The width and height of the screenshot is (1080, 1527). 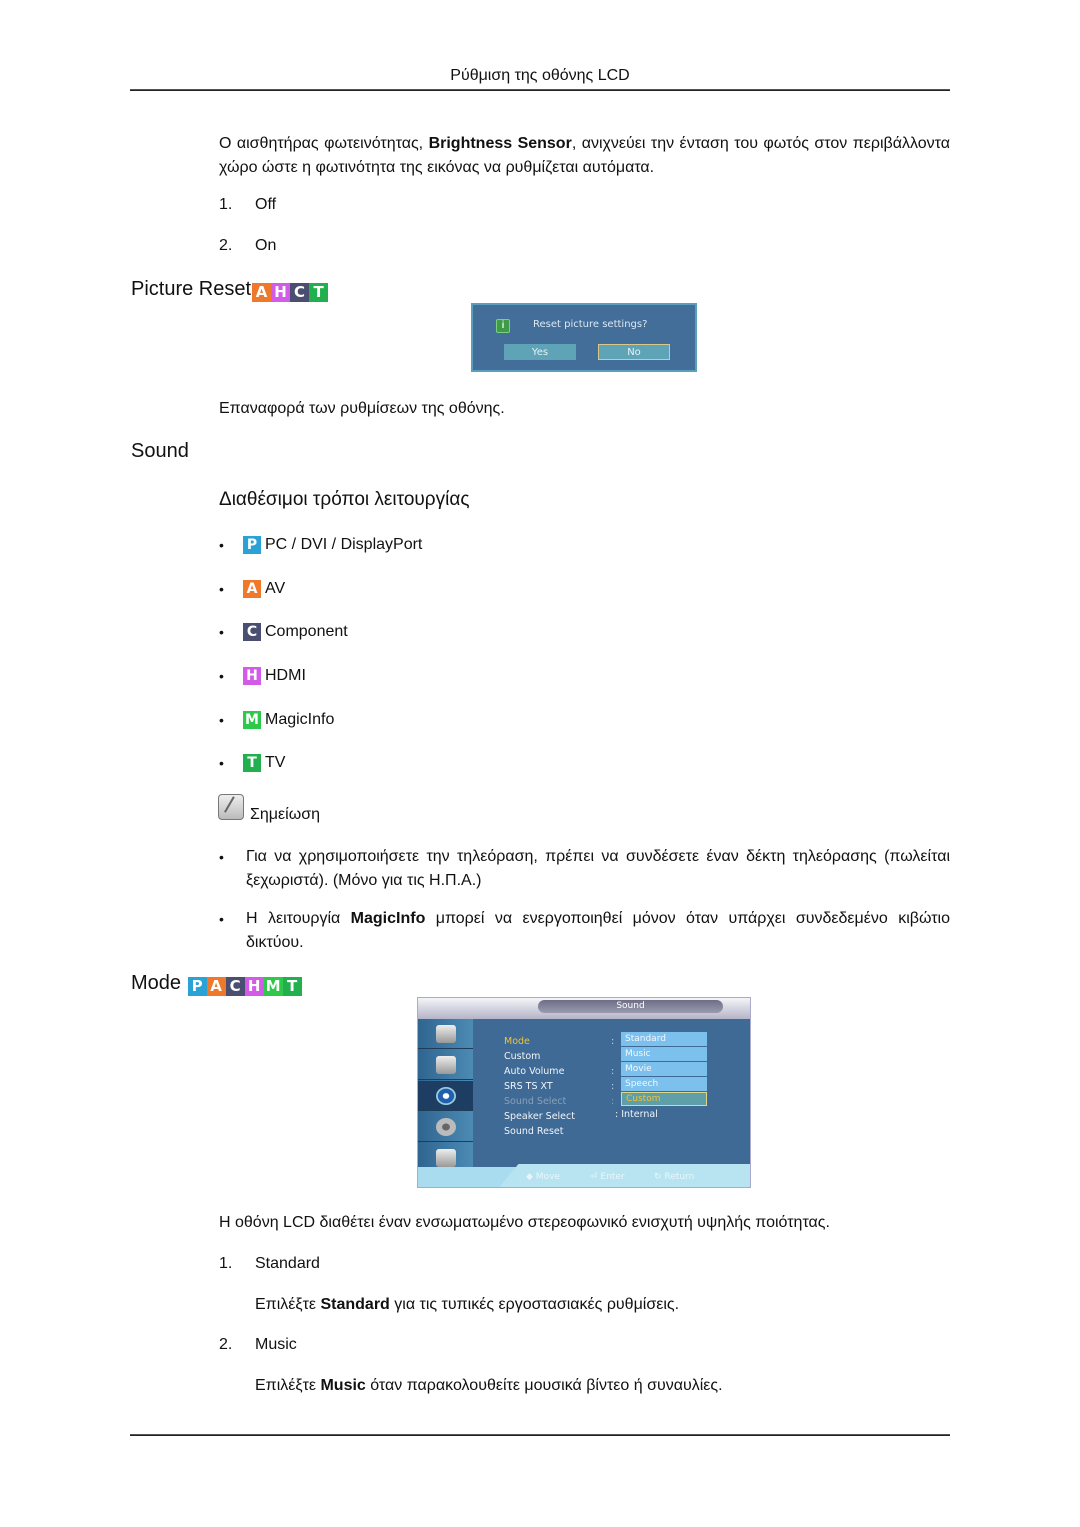 I want to click on source-label: AV, so click(x=275, y=588).